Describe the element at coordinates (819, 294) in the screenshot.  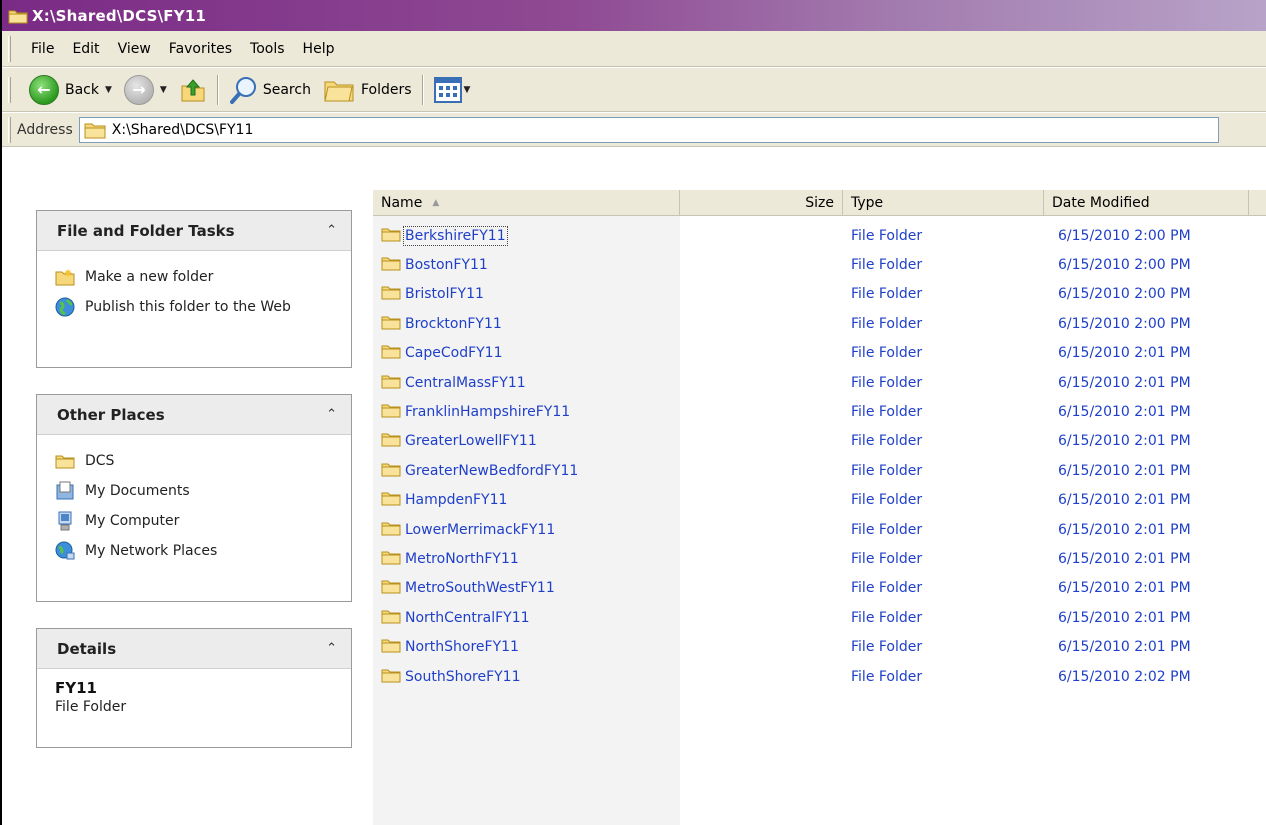
I see `table-row: BristolFY11 File Folder 6/15/2010 2:00 PM` at that location.